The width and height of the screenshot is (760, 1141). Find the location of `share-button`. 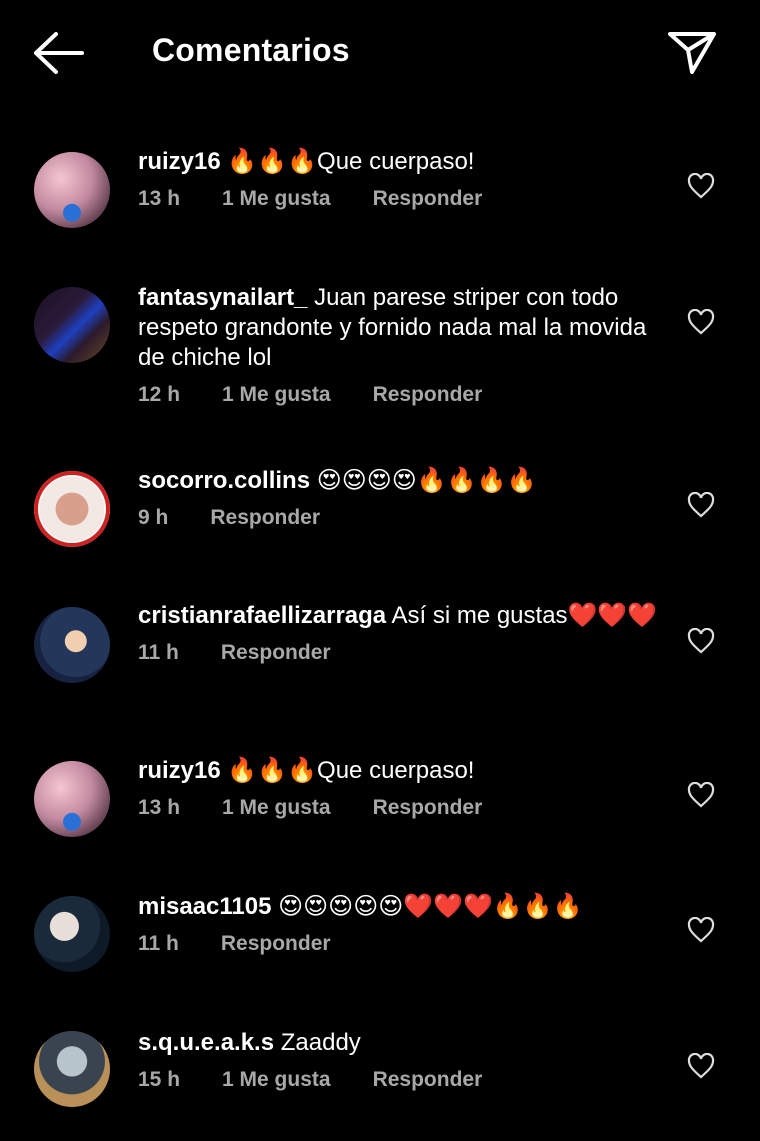

share-button is located at coordinates (692, 52).